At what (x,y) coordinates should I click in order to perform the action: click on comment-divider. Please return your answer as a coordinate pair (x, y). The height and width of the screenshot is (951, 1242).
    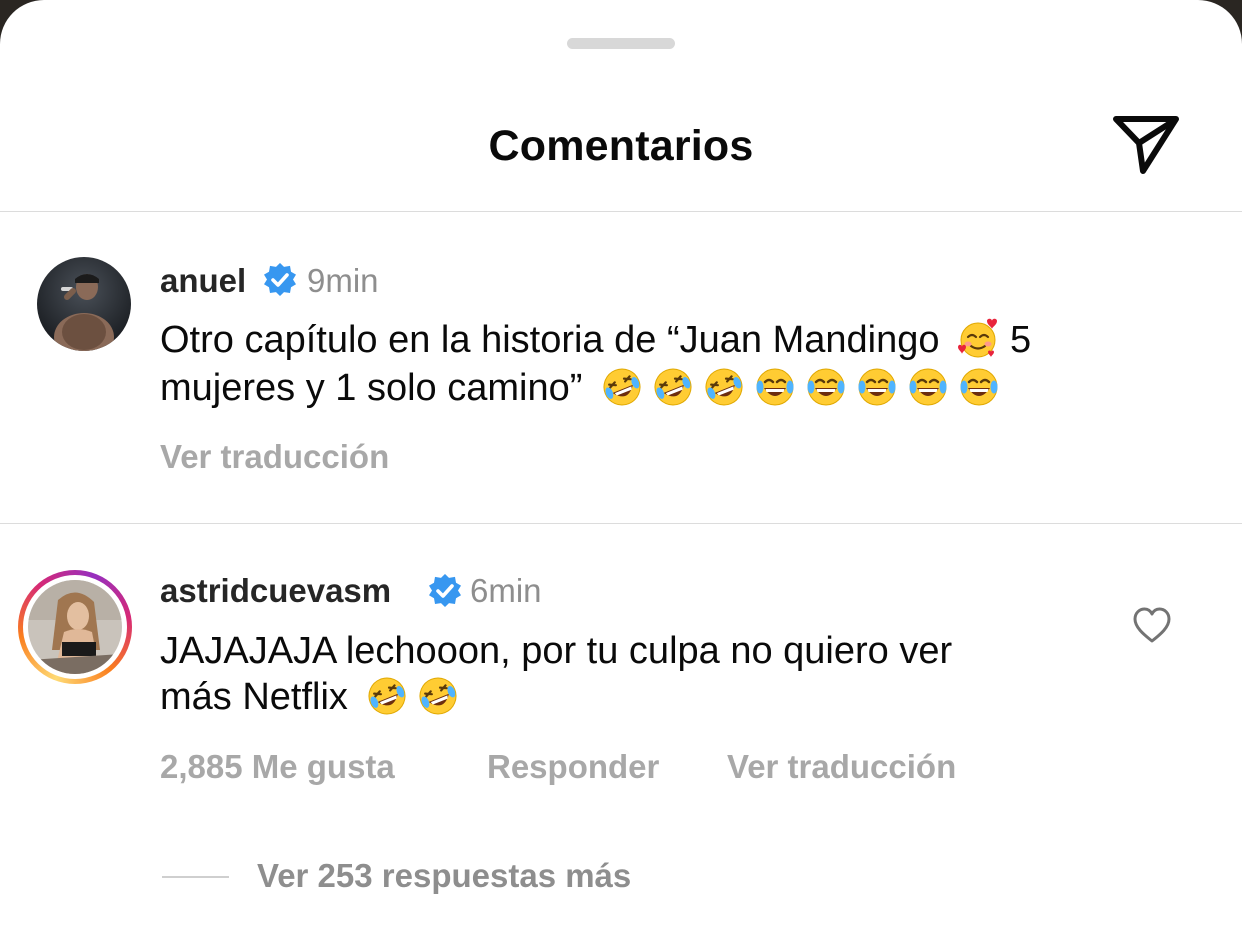
    Looking at the image, I should click on (621, 523).